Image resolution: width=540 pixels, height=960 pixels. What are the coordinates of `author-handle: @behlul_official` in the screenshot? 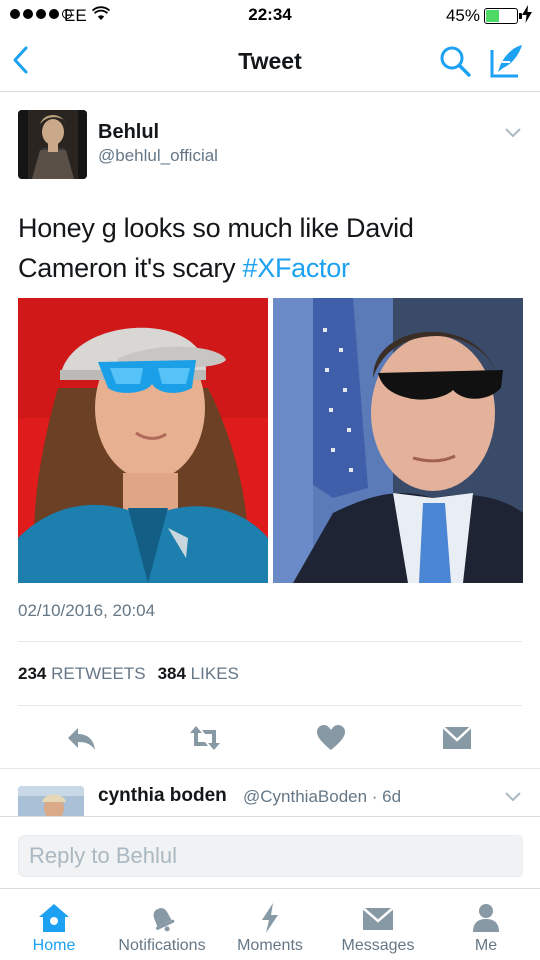 It's located at (158, 156).